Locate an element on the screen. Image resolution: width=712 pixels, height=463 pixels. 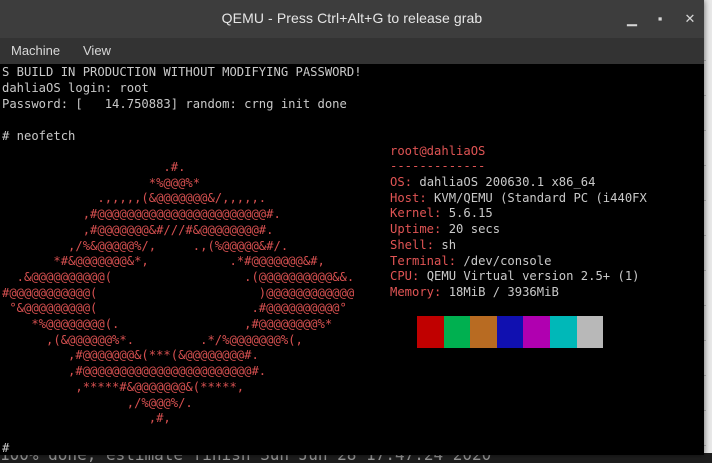
logo-line: .#. is located at coordinates (94, 167).